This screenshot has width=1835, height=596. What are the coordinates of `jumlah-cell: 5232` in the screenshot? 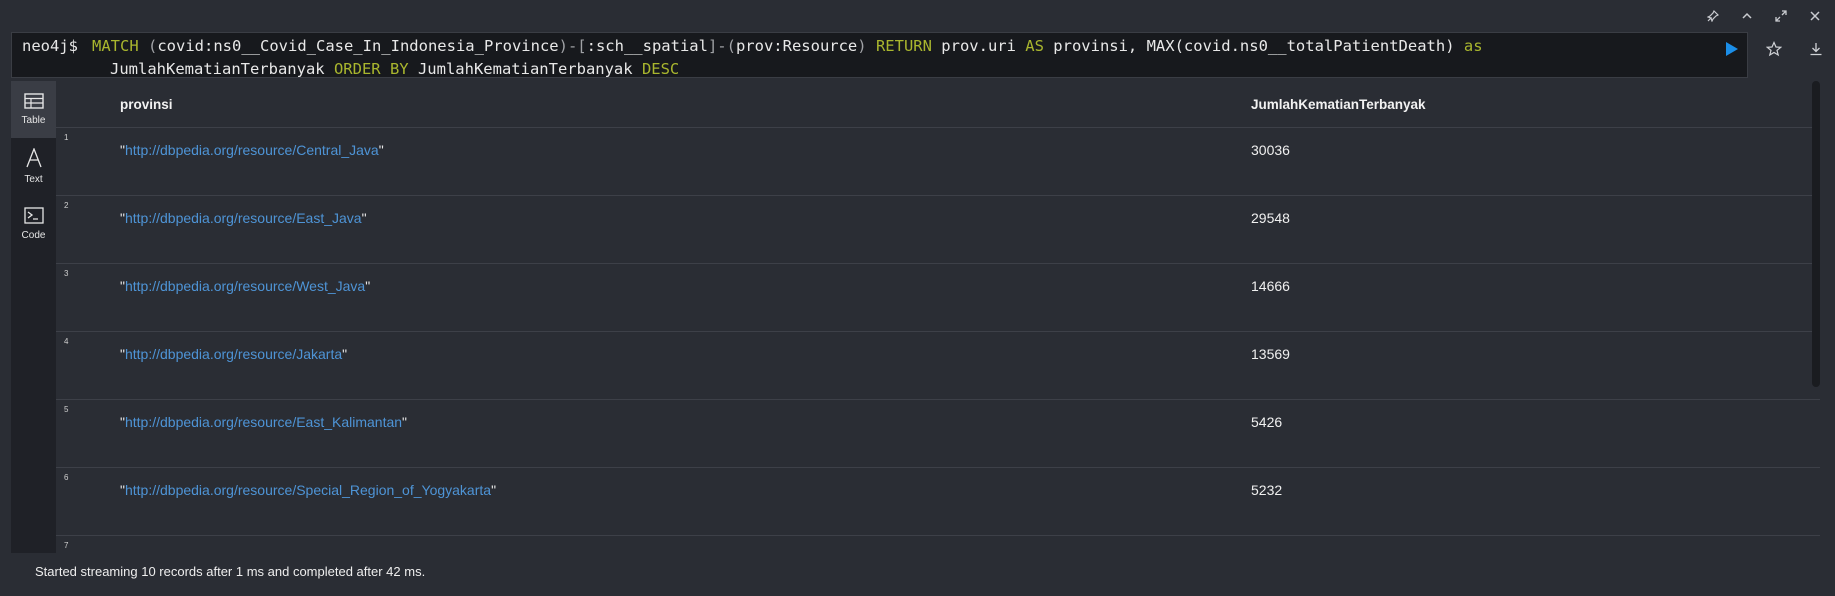 It's located at (1267, 490).